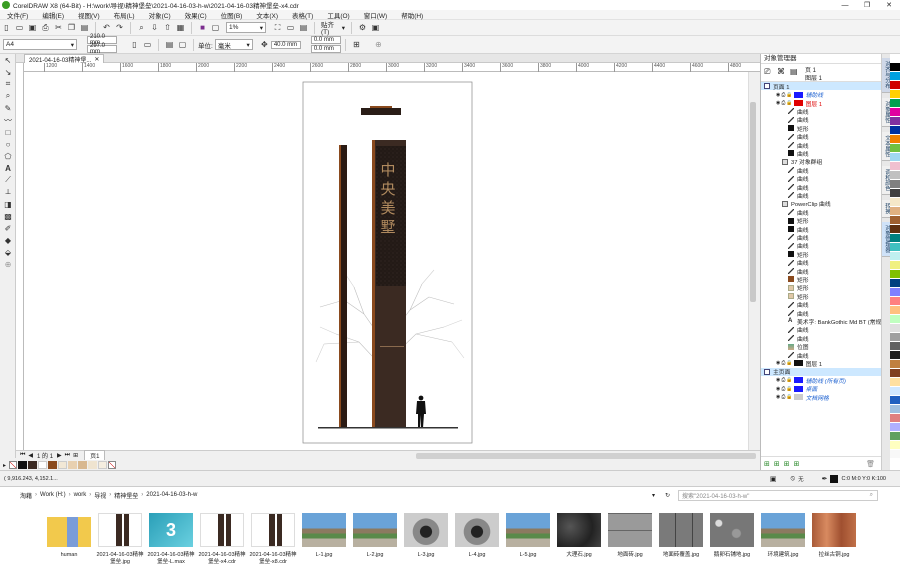 Image resolution: width=900 pixels, height=584 pixels. What do you see at coordinates (20, 257) in the screenshot?
I see `vertical-ruler` at bounding box center [20, 257].